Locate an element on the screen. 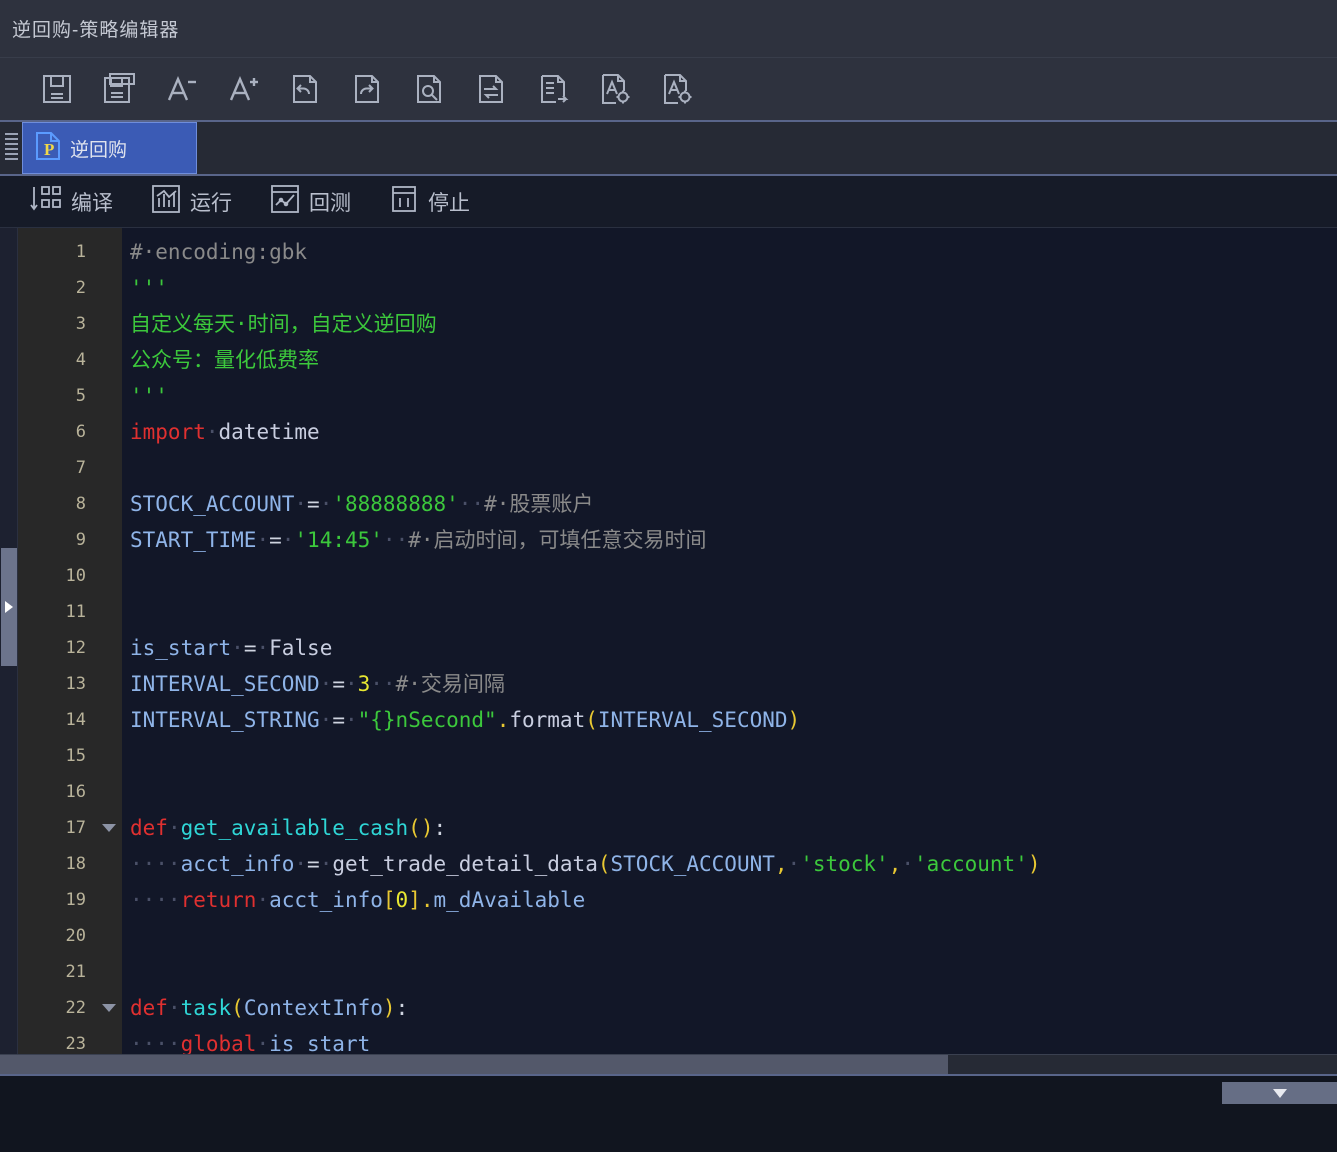  tab-逆回购: P 逆回购 is located at coordinates (109, 148).